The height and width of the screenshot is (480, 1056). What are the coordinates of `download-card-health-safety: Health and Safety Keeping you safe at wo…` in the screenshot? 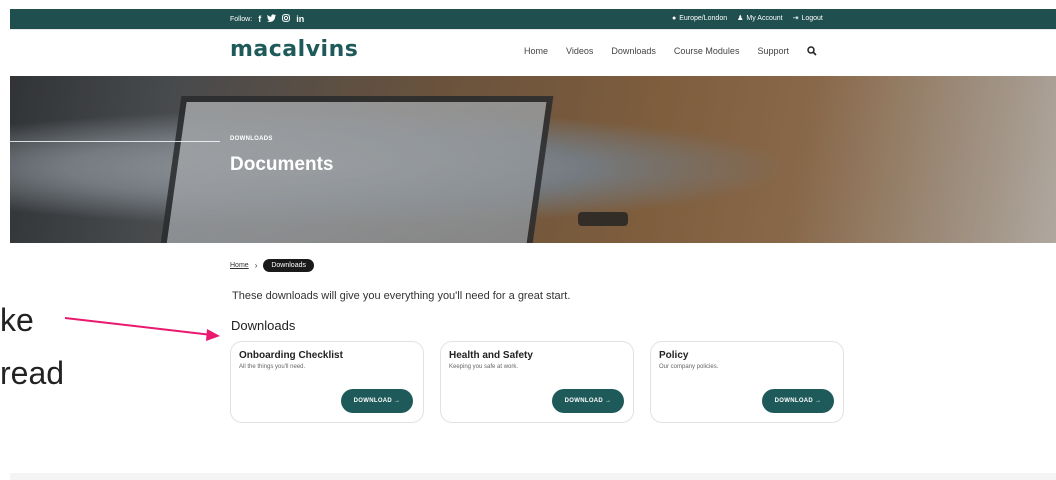 It's located at (537, 382).